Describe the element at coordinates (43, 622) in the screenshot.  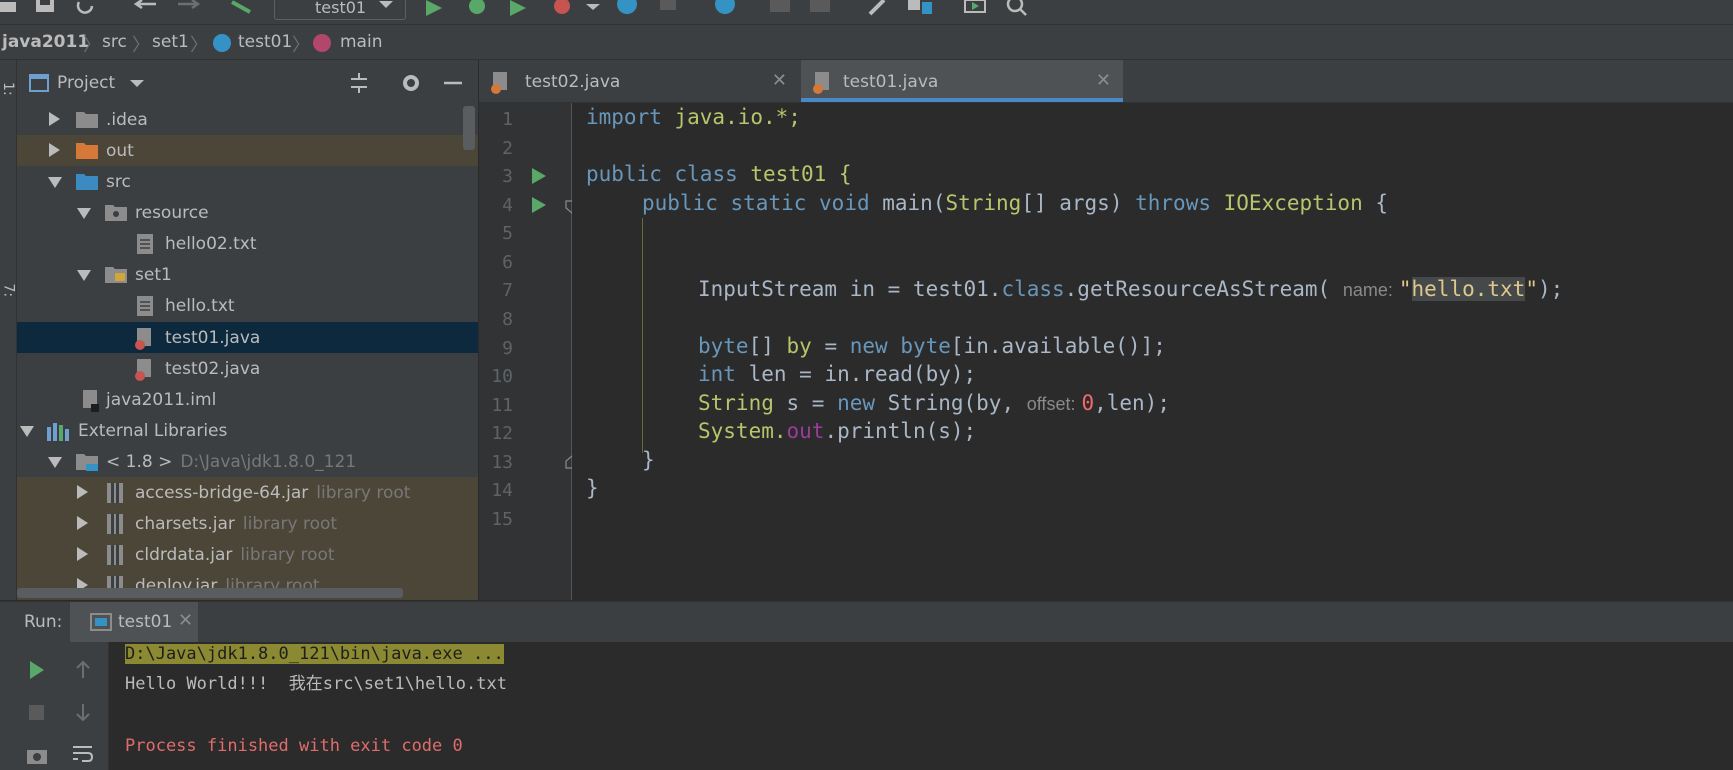
I see `run-label: Run:` at that location.